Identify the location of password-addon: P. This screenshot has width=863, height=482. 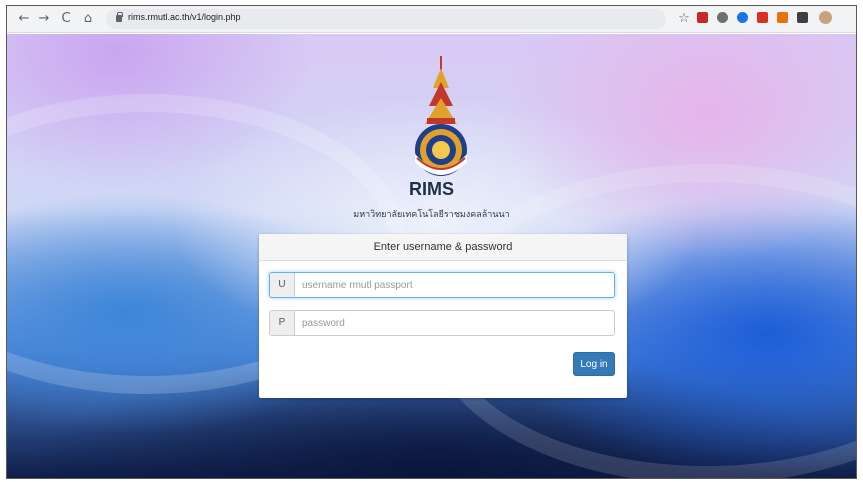
(282, 323).